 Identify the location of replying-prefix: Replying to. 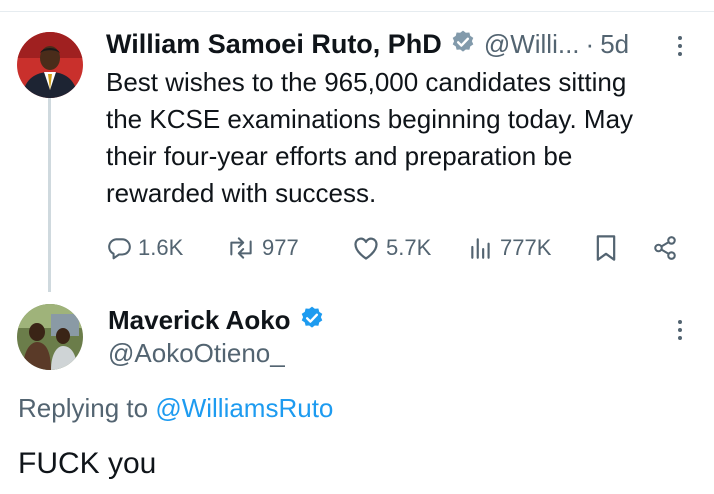
(83, 408).